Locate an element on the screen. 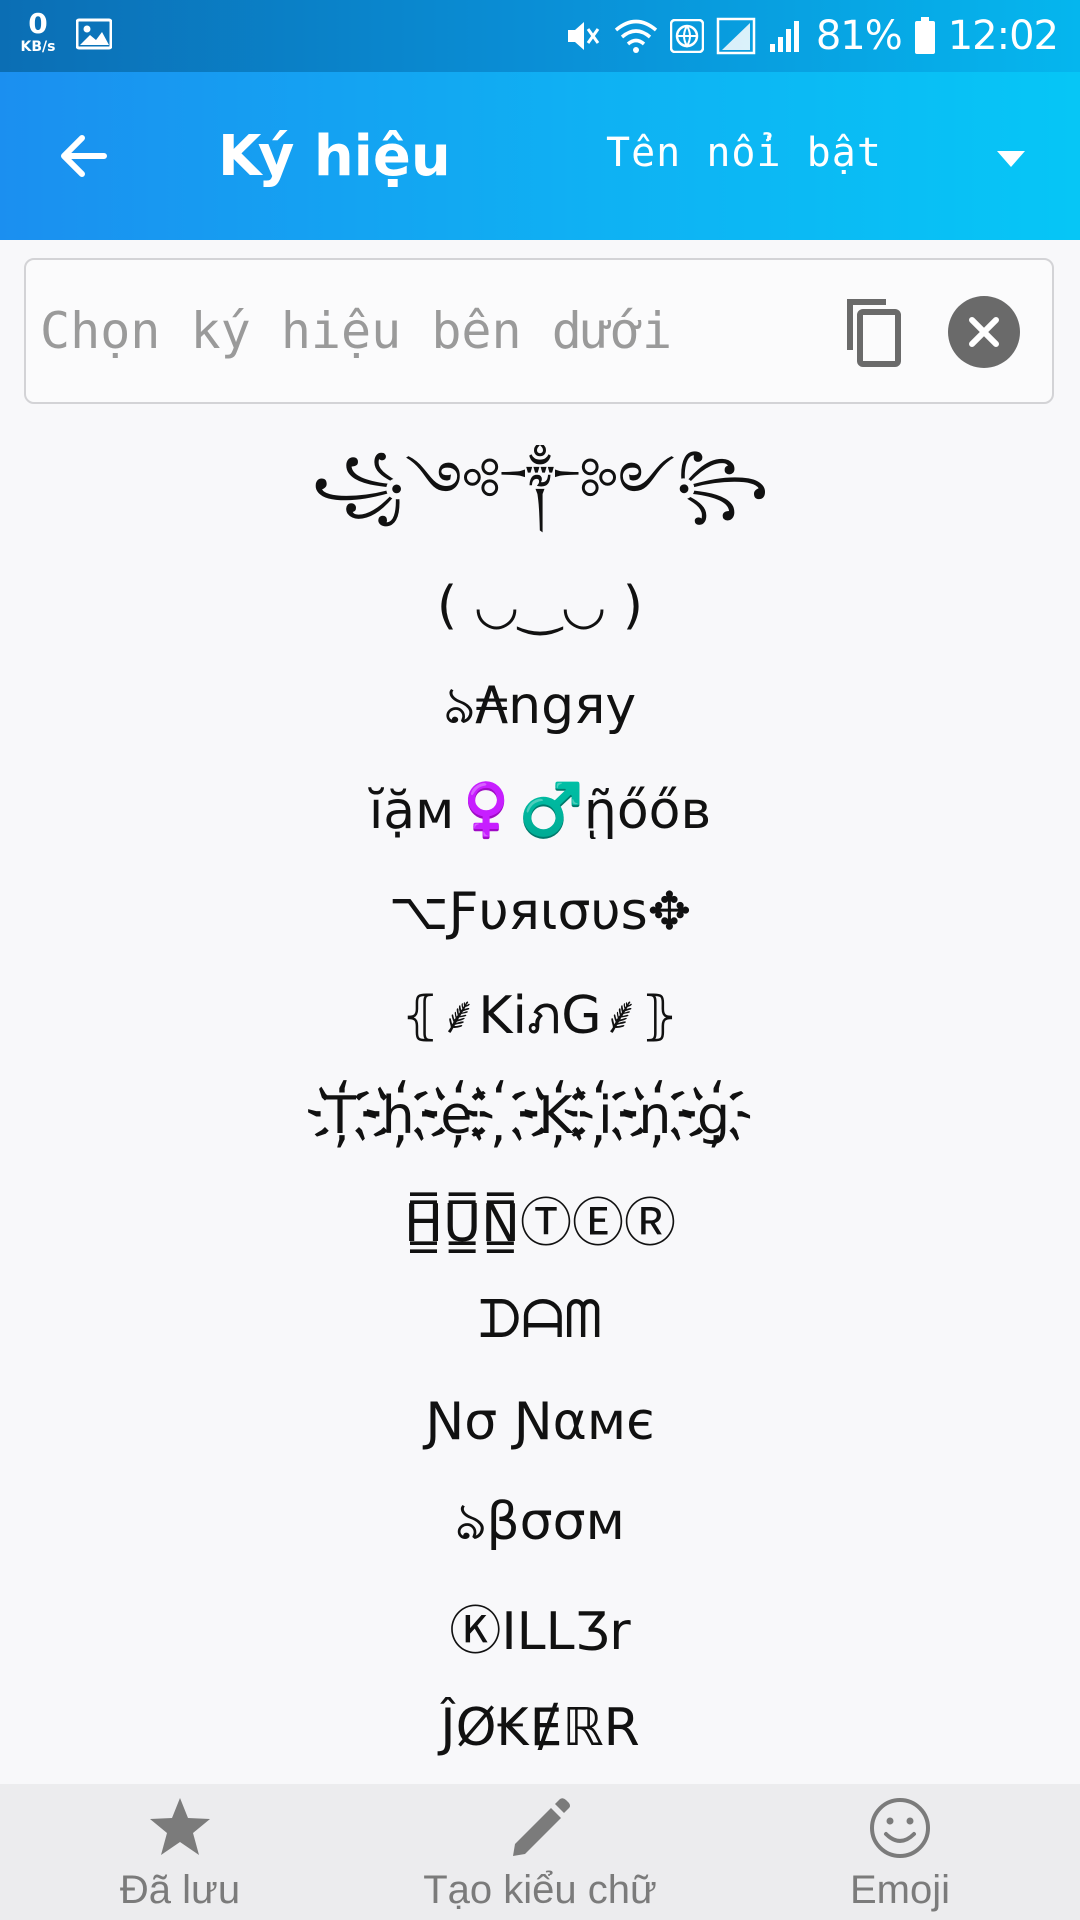 This screenshot has height=1920, width=1080. network-speed: 0 KB/s is located at coordinates (38, 31).